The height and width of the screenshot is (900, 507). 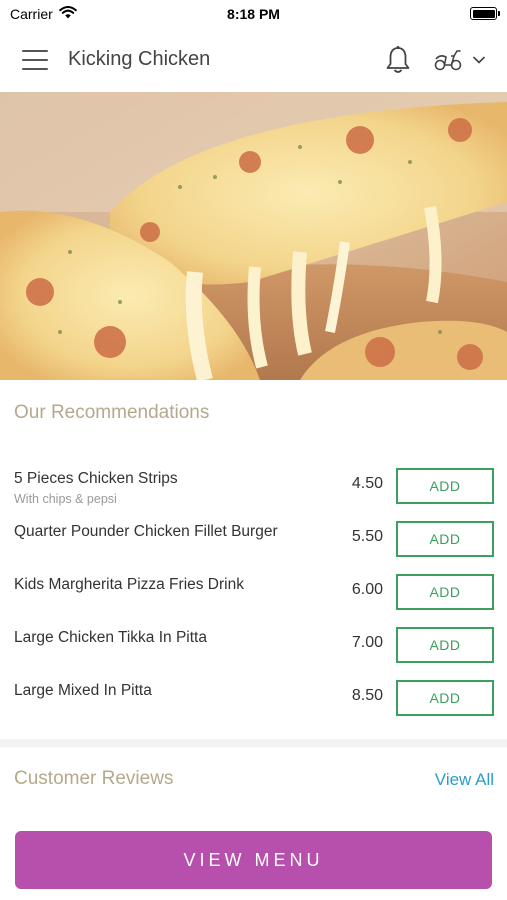 What do you see at coordinates (367, 589) in the screenshot?
I see `item-price: 6.00` at bounding box center [367, 589].